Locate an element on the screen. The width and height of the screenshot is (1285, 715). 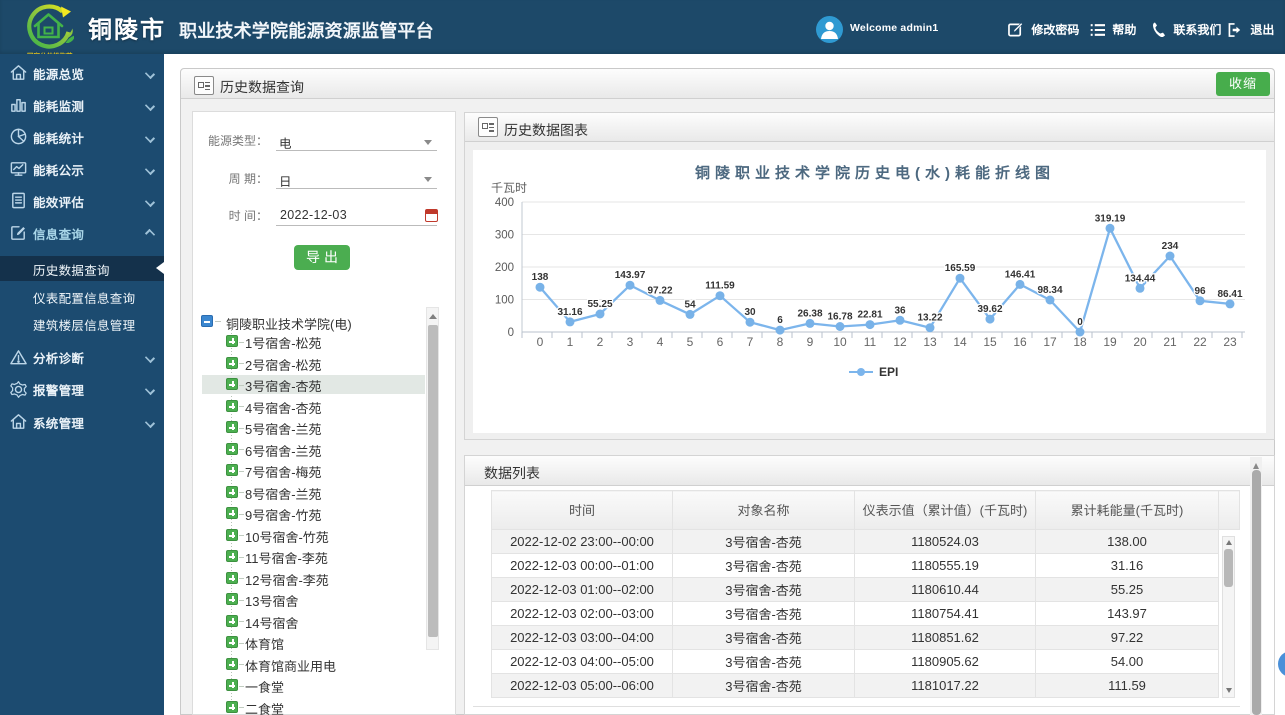
svg-text: 134.44 is located at coordinates (1140, 278).